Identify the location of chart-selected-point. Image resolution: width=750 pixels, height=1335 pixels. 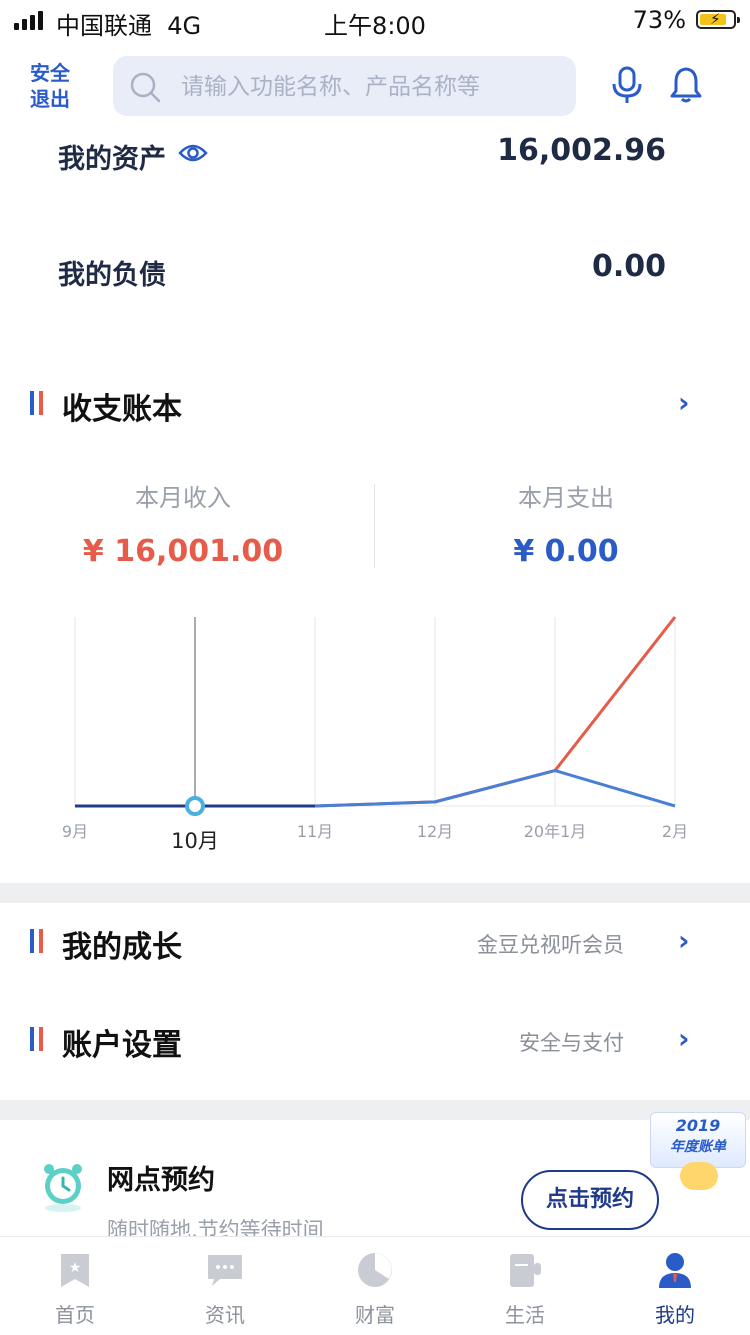
(195, 806).